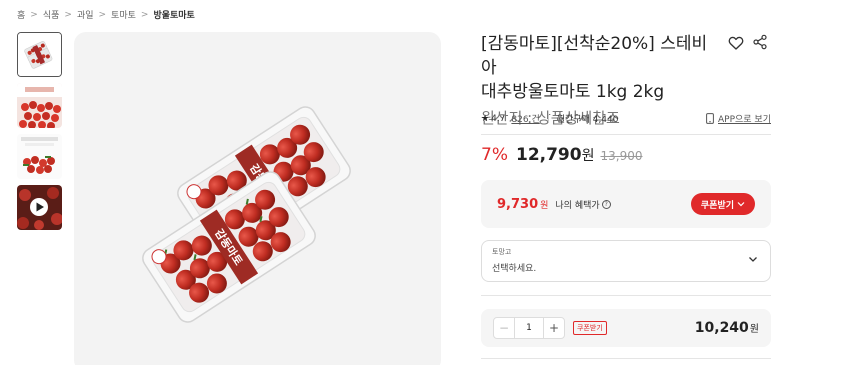 This screenshot has height=365, width=850. Describe the element at coordinates (626, 118) in the screenshot. I see `rating-row: ★ 4.7 826 건 월간구매 4,440 APP으로 보기` at that location.